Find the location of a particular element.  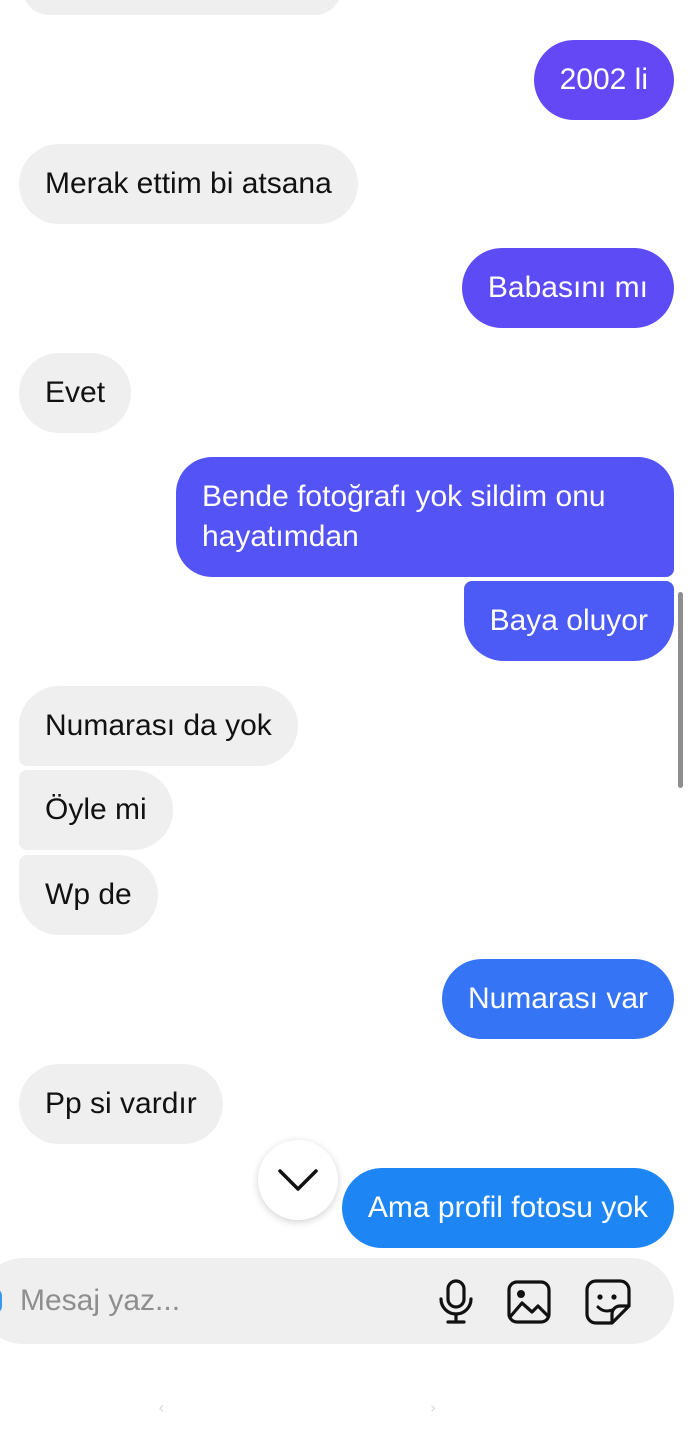

message-composer is located at coordinates (337, 1301).